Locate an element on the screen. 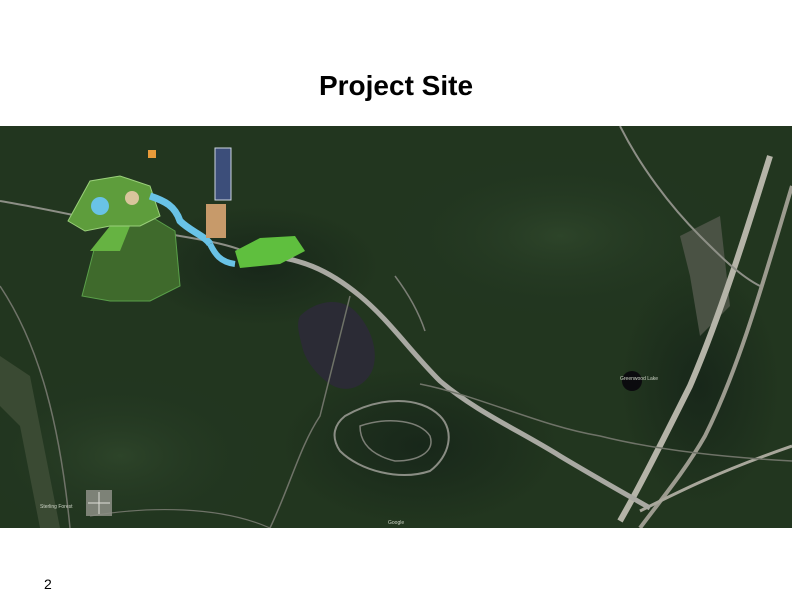 The height and width of the screenshot is (612, 792). page-number: 2 is located at coordinates (48, 584).